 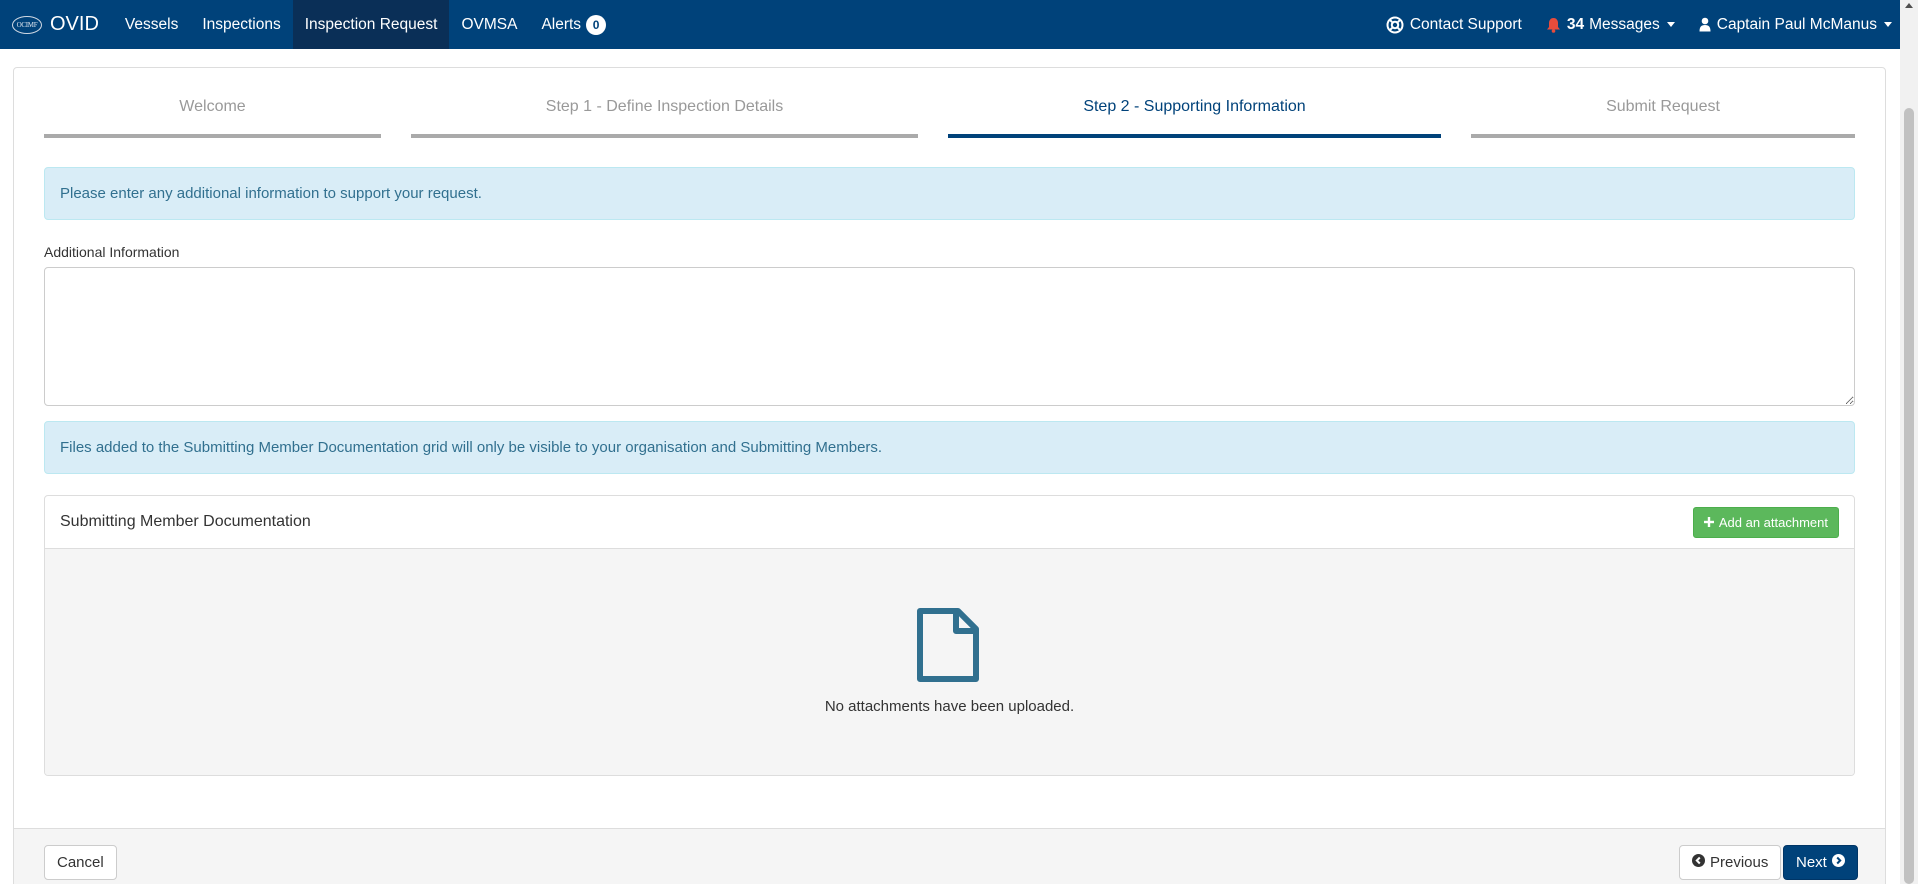 I want to click on contact-support-label: Contact Support, so click(x=1465, y=24).